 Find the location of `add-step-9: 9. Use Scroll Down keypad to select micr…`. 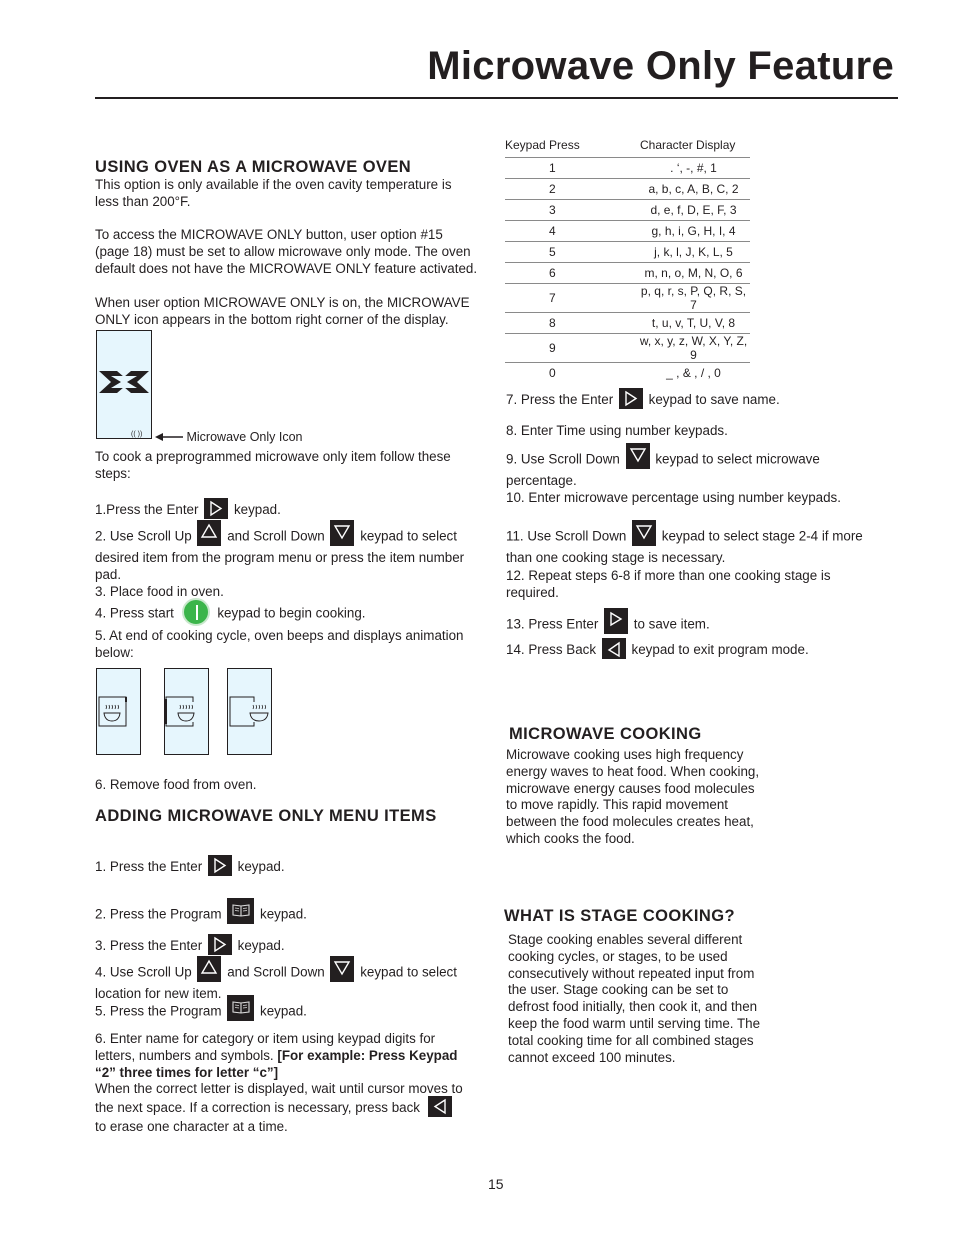

add-step-9: 9. Use Scroll Down keypad to select micr… is located at coordinates (696, 475).